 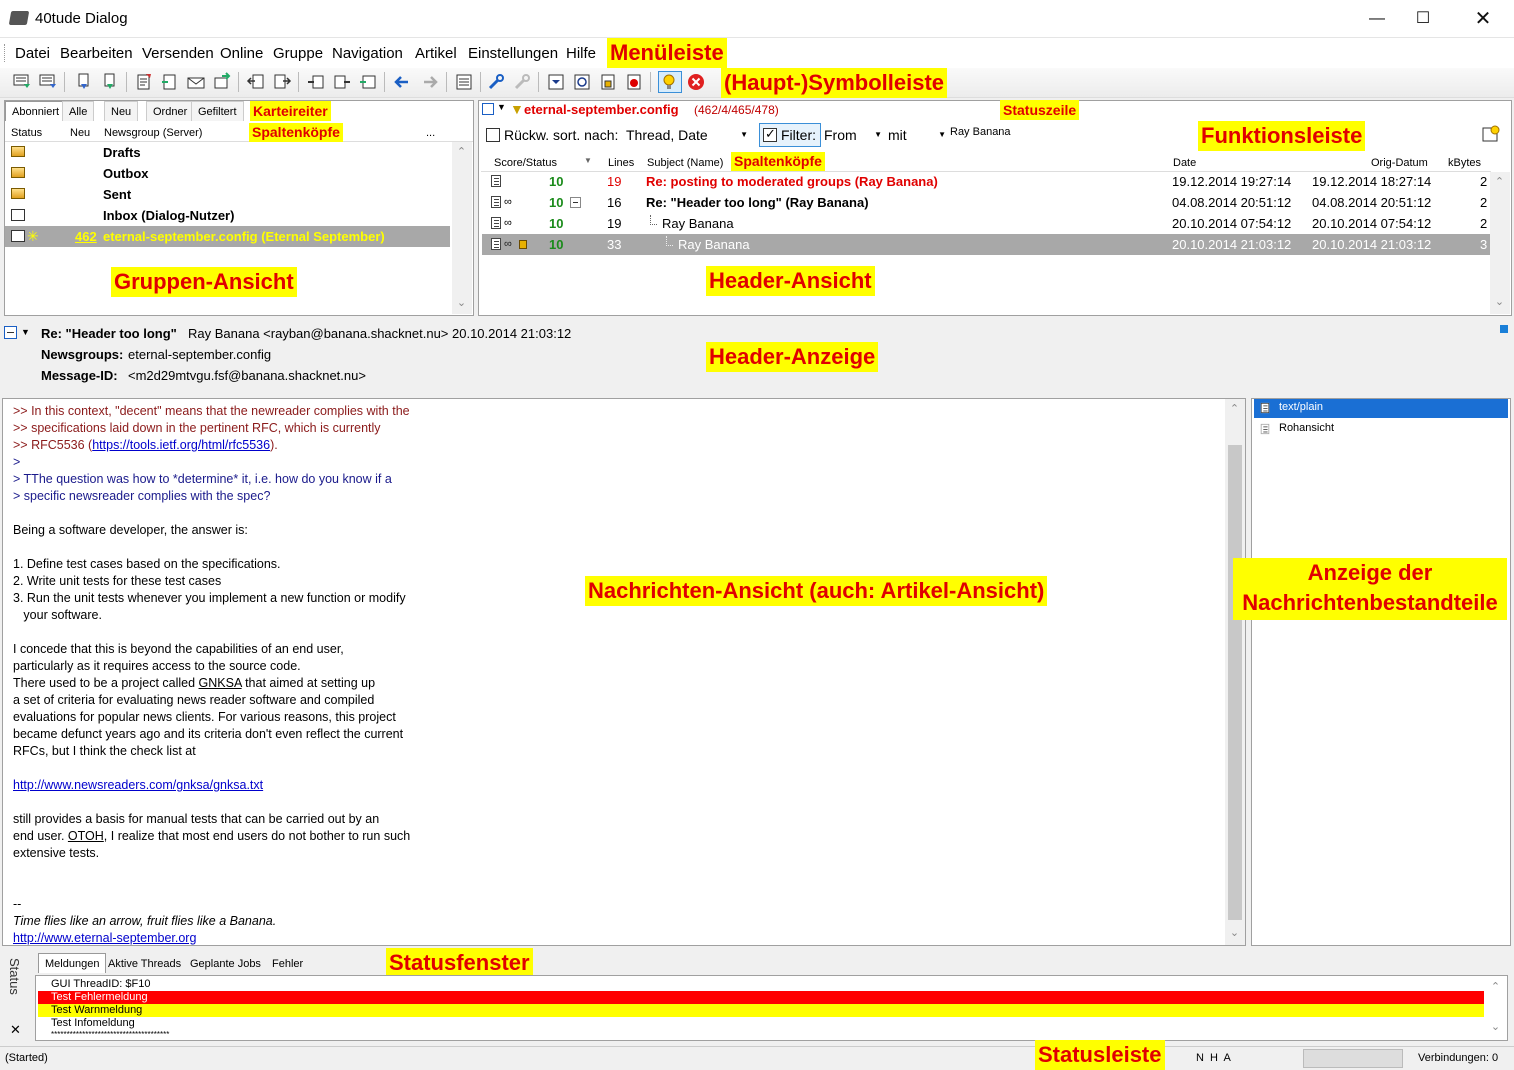 I want to click on reverse-sort-checkbox, so click(x=493, y=135).